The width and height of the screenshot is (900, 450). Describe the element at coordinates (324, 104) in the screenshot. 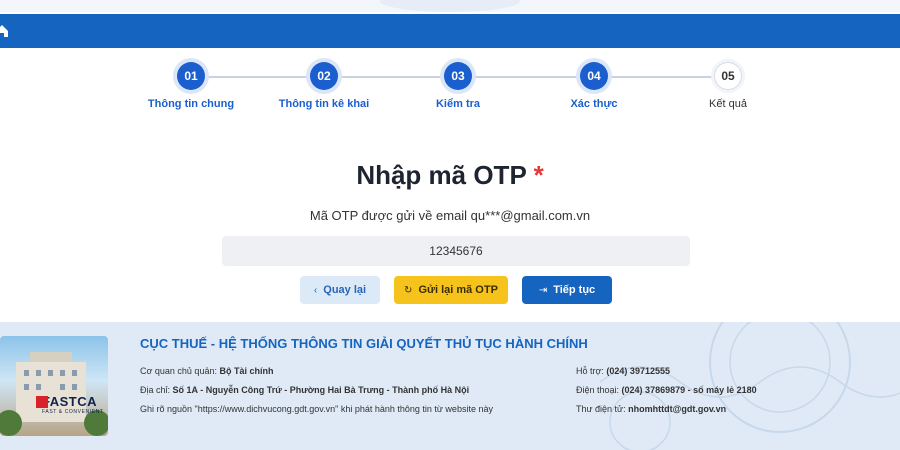

I see `step-label: Thông tin kê khai` at that location.